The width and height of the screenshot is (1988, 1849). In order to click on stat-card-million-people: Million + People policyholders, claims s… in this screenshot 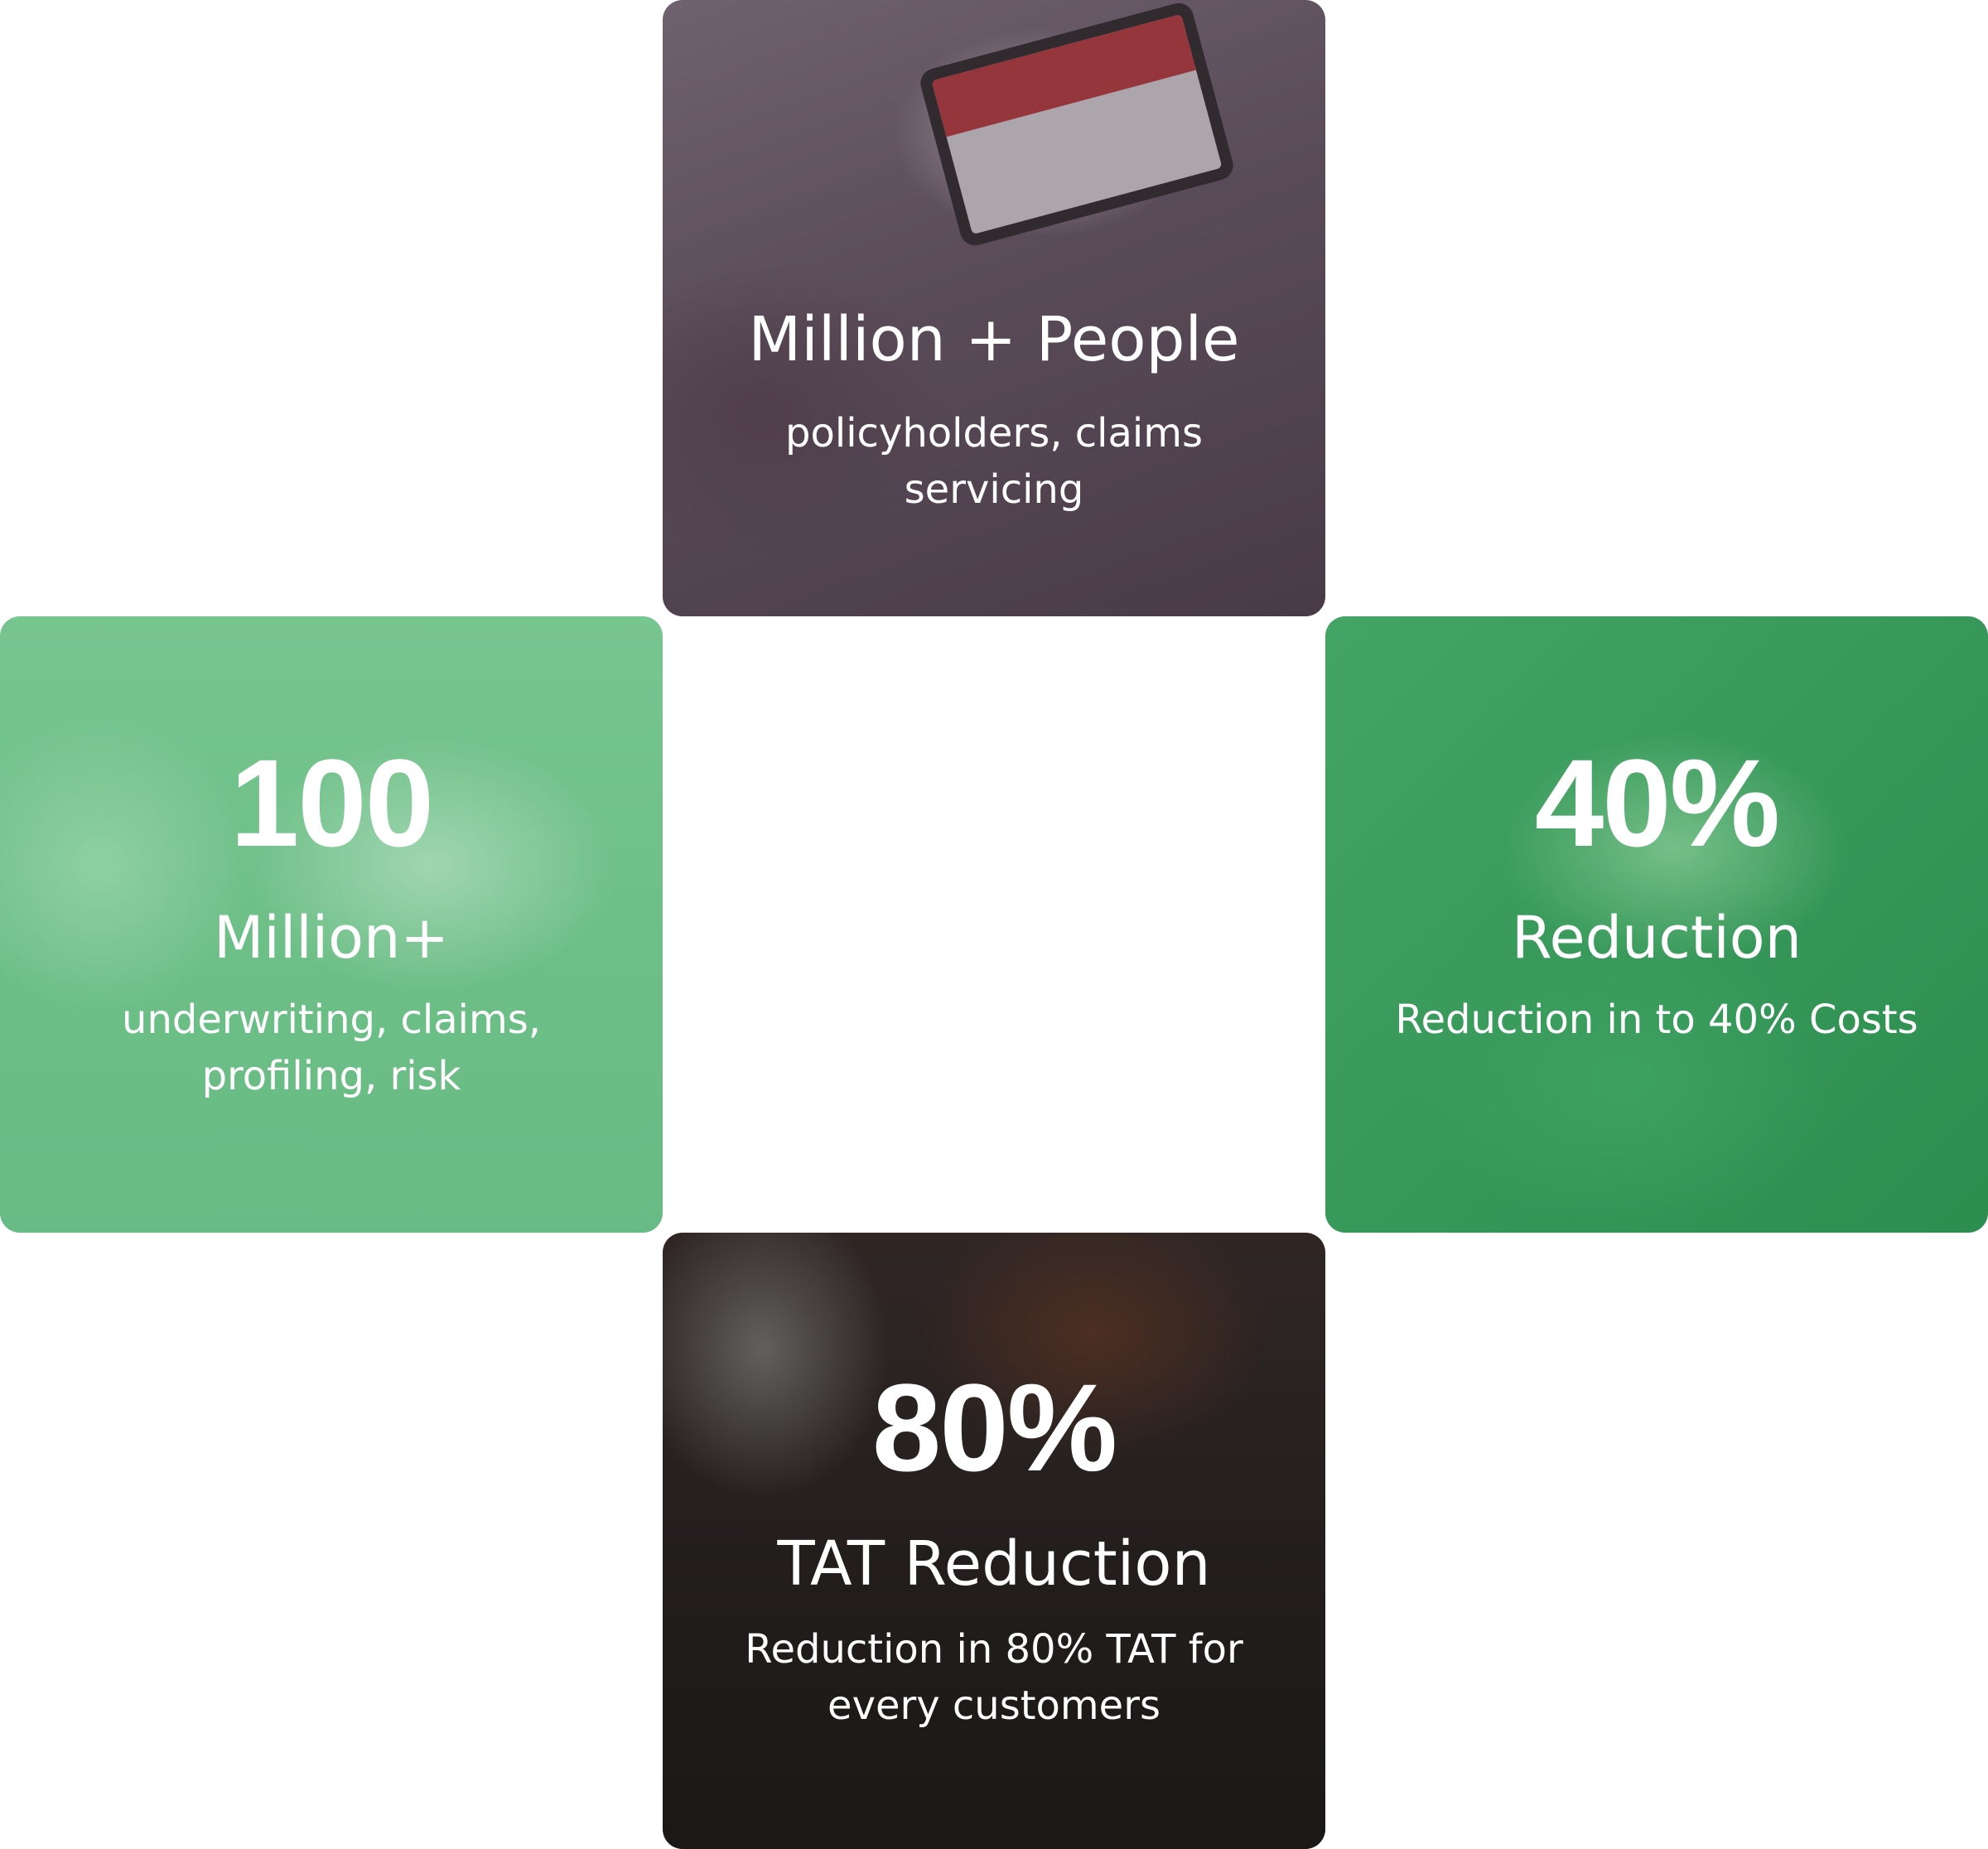, I will do `click(994, 308)`.